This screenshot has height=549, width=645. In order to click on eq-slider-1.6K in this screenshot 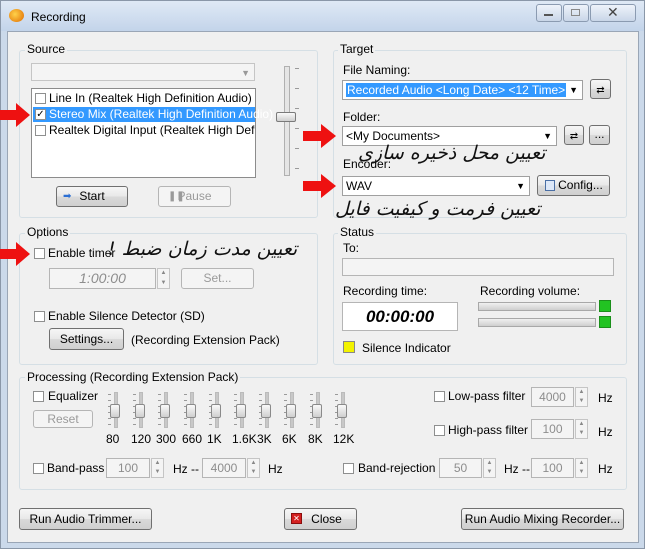, I will do `click(241, 410)`.